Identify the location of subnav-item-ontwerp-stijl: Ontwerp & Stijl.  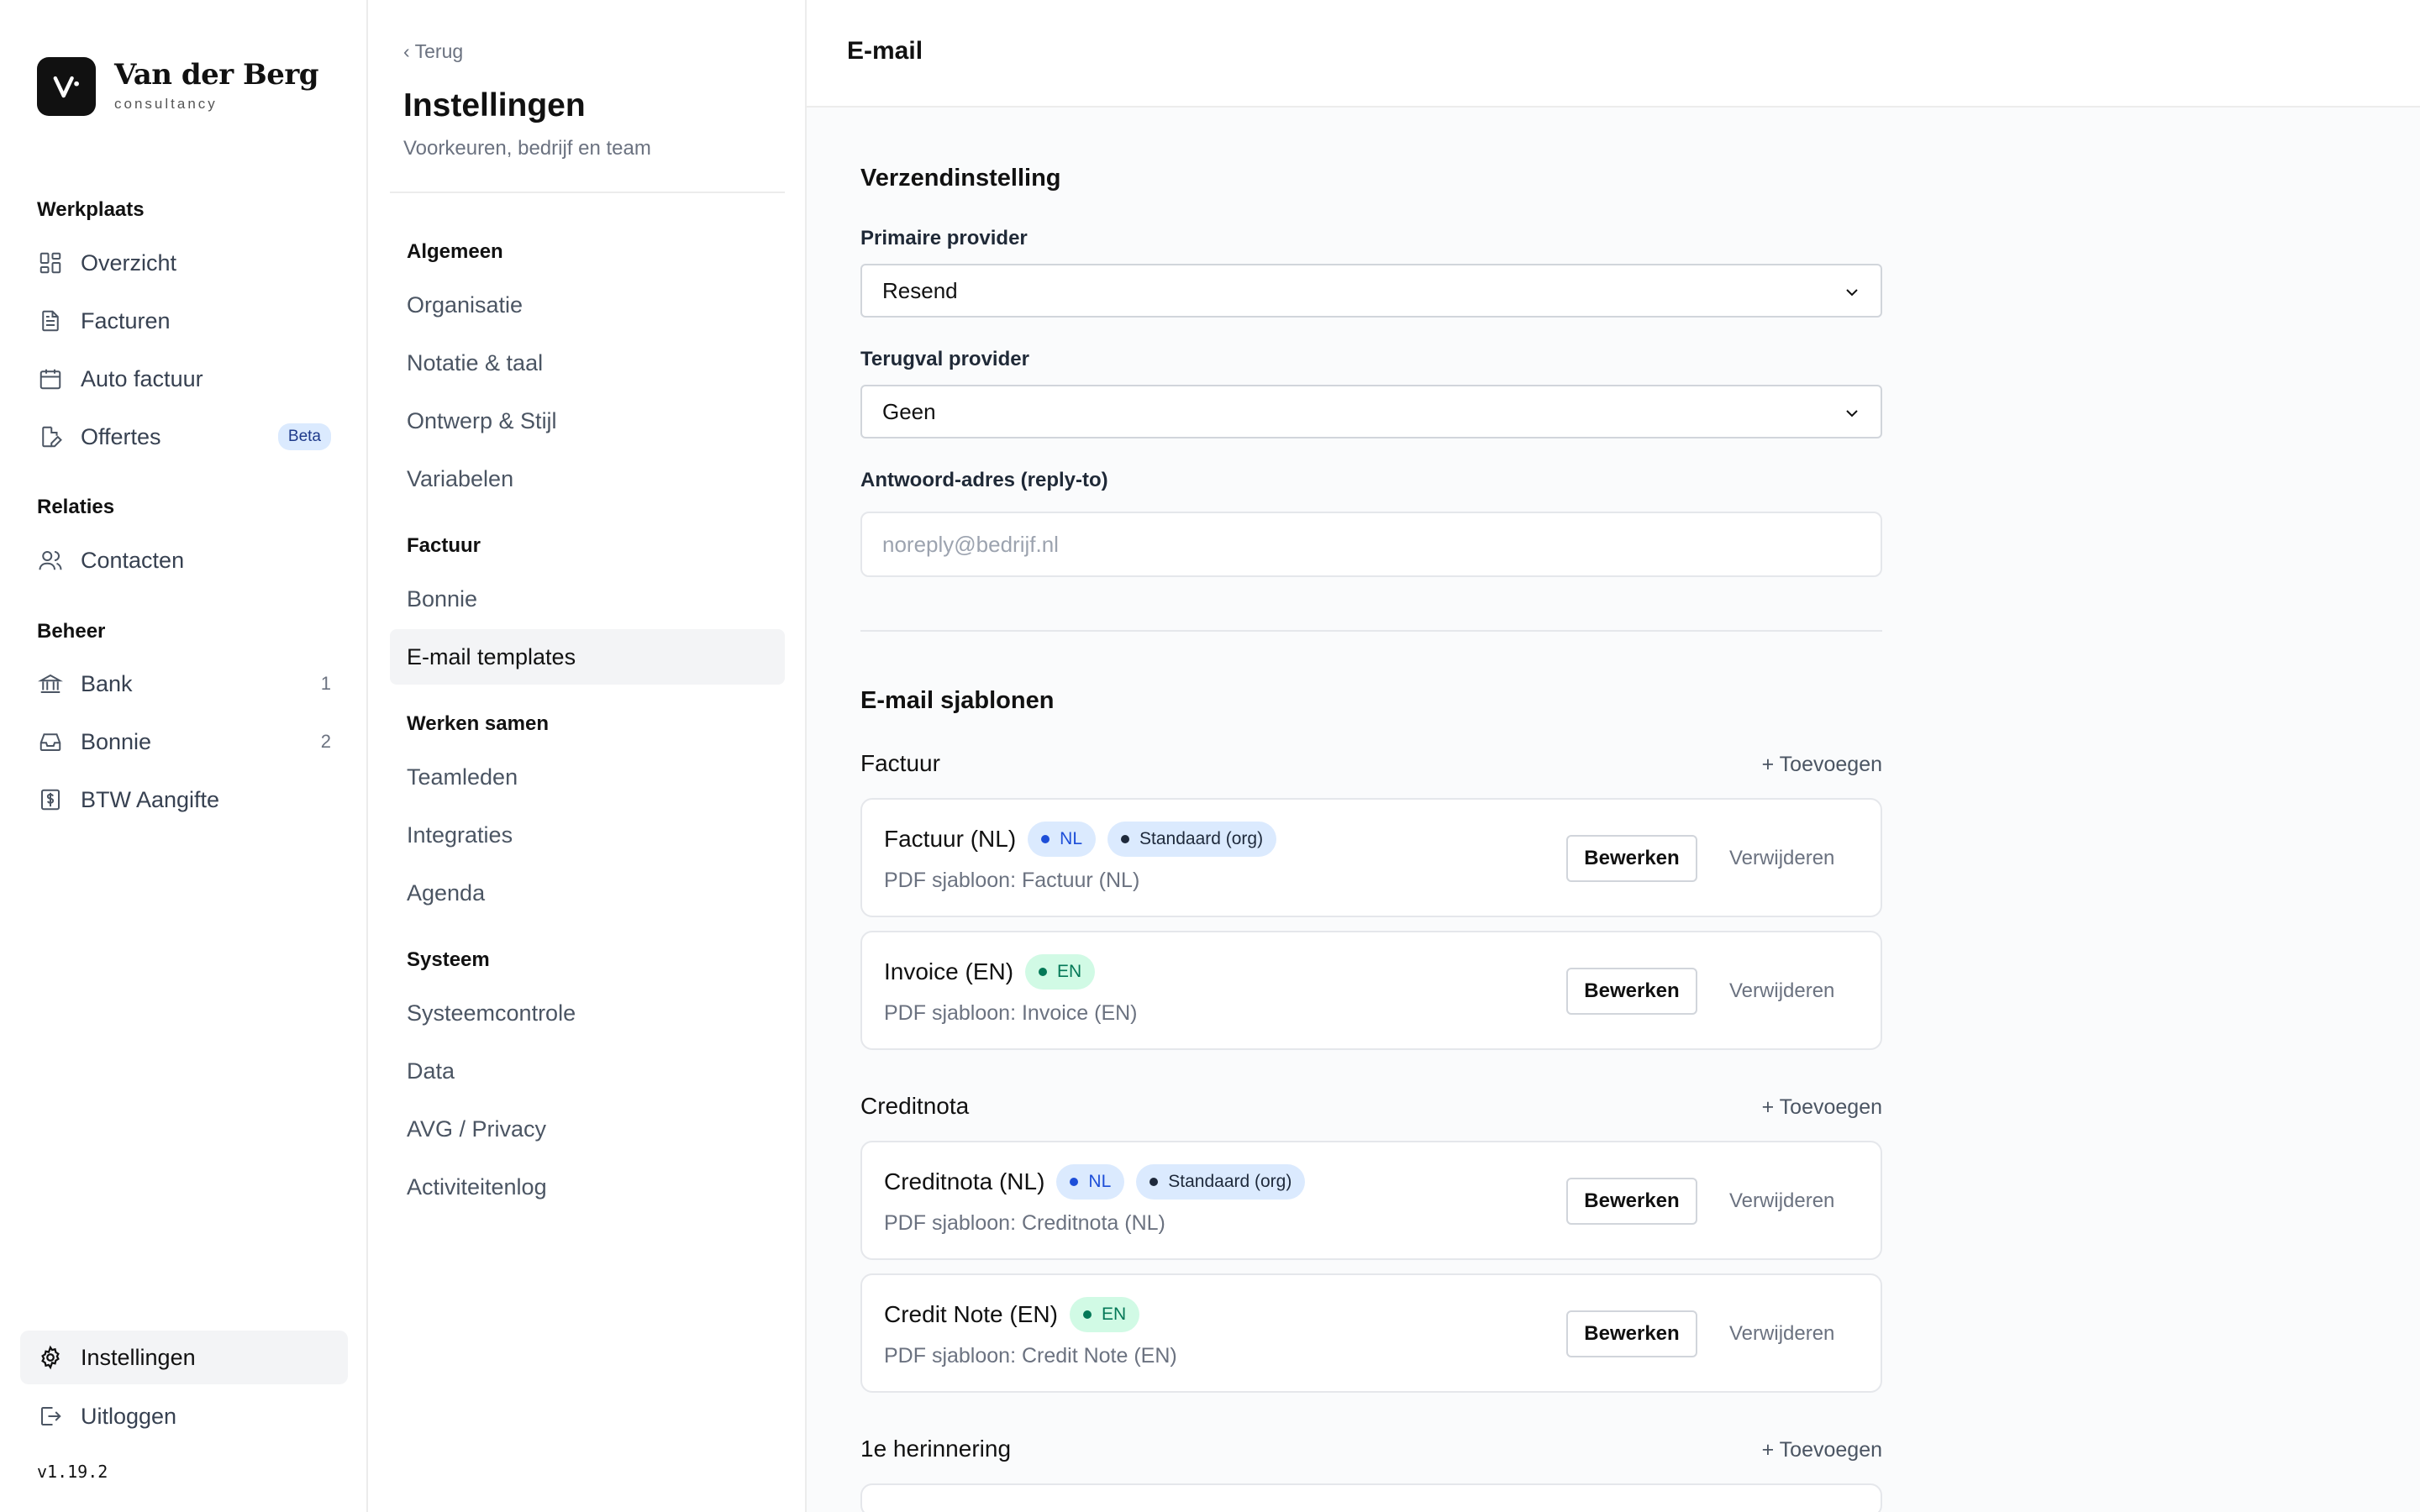
(587, 421).